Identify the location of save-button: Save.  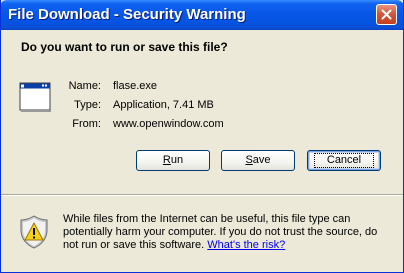
(258, 160).